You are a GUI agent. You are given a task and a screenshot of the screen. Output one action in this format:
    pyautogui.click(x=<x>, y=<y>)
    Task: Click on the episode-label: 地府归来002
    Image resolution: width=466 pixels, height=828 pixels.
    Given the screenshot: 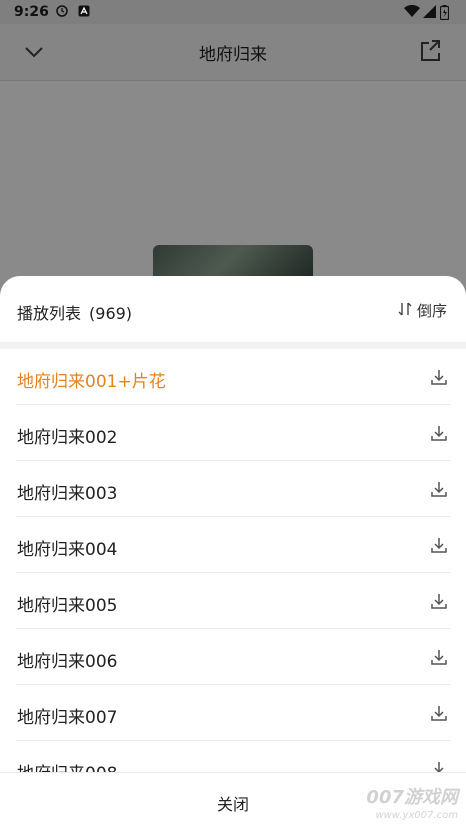 What is the action you would take?
    pyautogui.click(x=67, y=438)
    